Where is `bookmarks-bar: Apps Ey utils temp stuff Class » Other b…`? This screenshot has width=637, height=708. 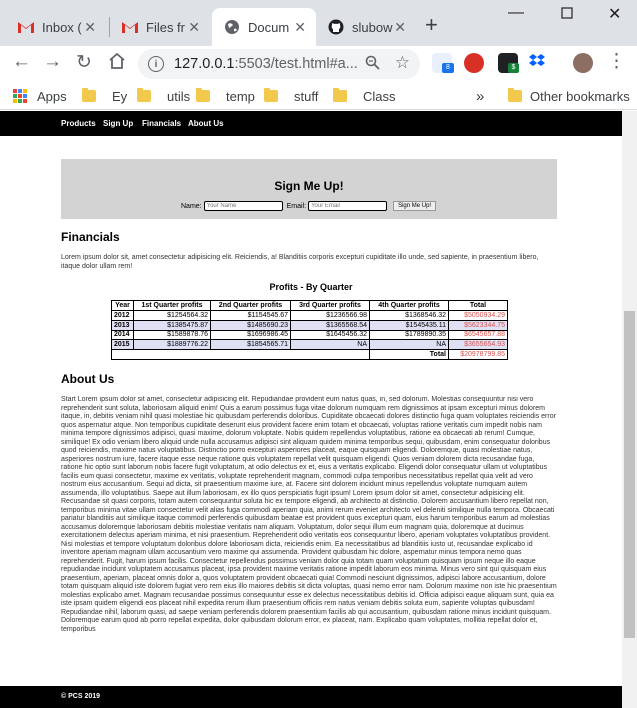 bookmarks-bar: Apps Ey utils temp stuff Class » Other b… is located at coordinates (318, 96).